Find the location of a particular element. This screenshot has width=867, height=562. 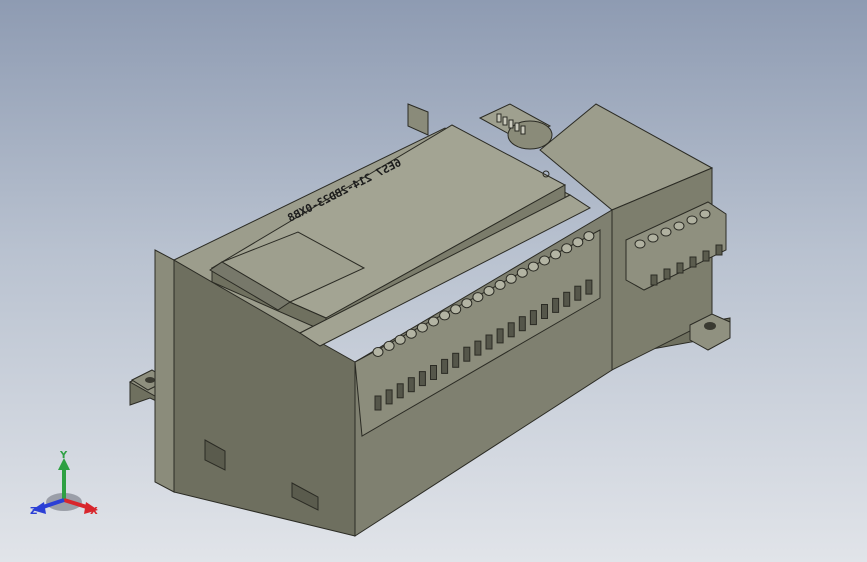

coordinate-triad: Y X Z is located at coordinates (64, 488).